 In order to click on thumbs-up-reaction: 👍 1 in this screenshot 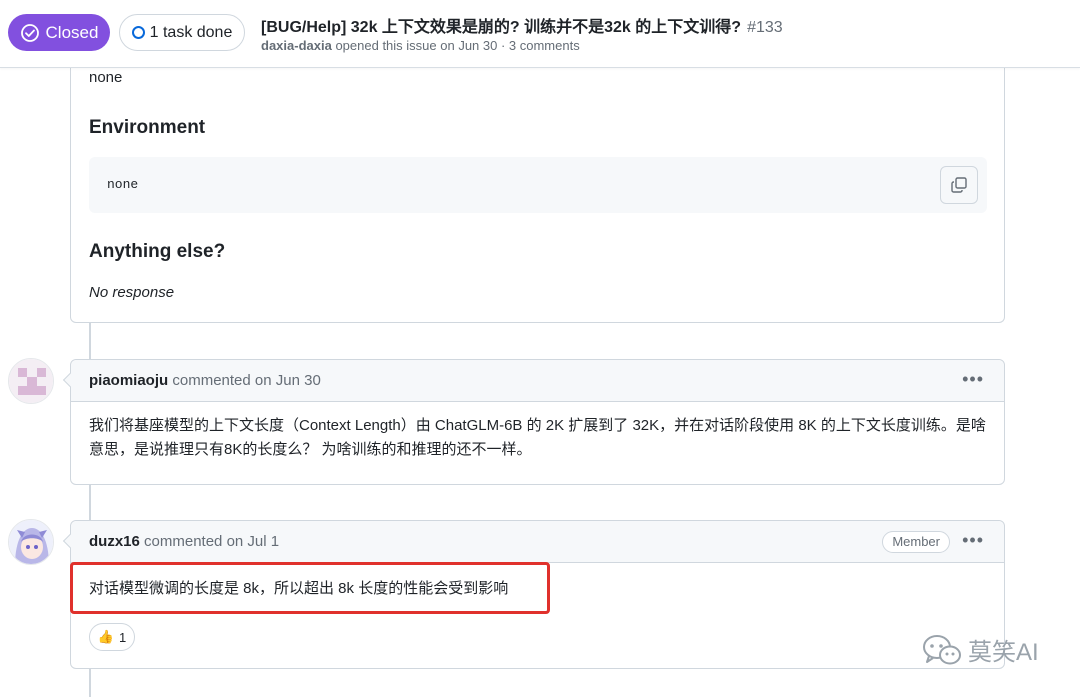, I will do `click(112, 637)`.